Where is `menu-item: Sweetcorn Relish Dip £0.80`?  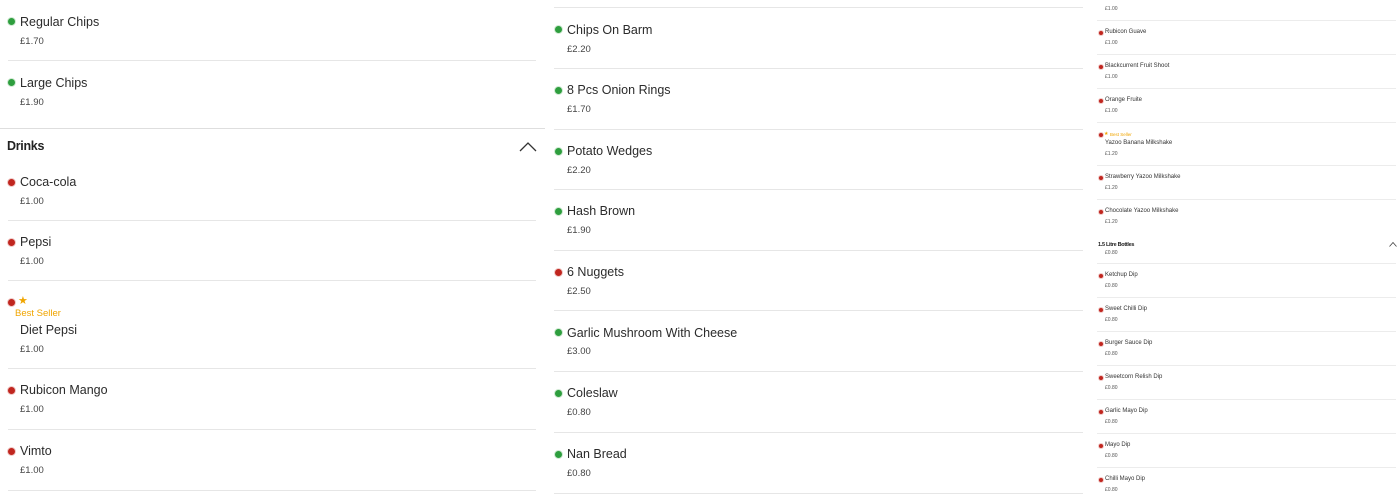 menu-item: Sweetcorn Relish Dip £0.80 is located at coordinates (1246, 383).